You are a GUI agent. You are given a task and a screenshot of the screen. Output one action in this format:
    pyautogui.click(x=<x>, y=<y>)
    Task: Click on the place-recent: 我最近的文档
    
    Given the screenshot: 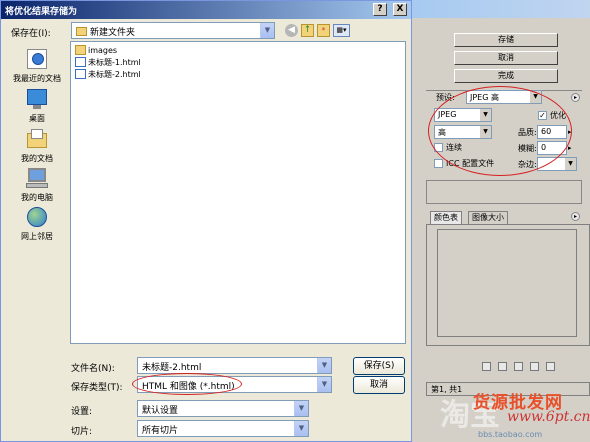 What is the action you would take?
    pyautogui.click(x=37, y=65)
    